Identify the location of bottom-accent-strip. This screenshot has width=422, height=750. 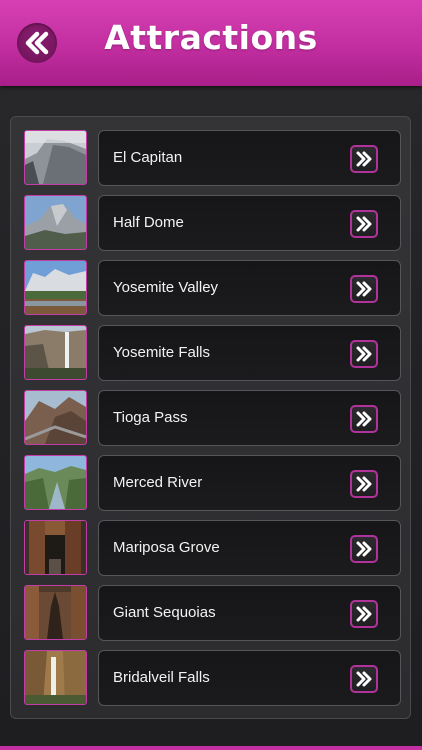
(211, 748).